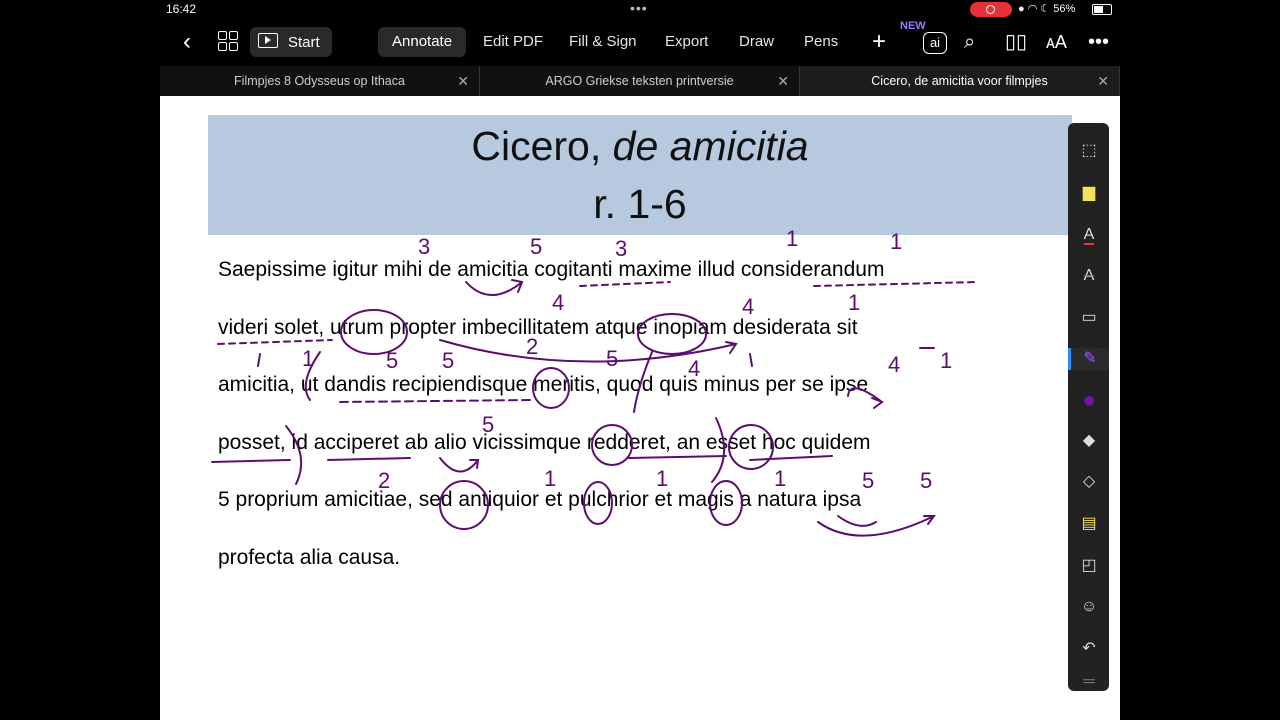 This screenshot has width=1280, height=720. I want to click on tab-fill-sign: Fill & Sign, so click(603, 42).